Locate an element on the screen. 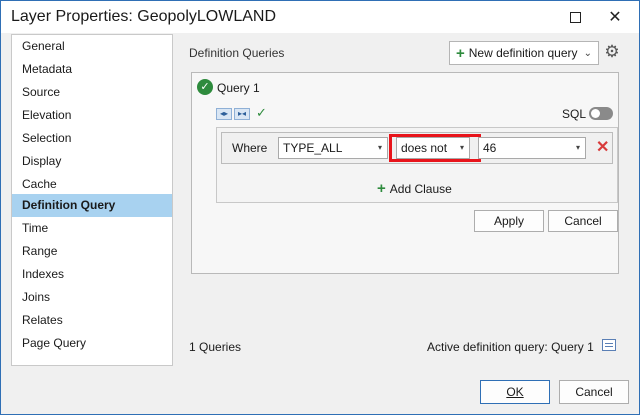 Image resolution: width=640 pixels, height=415 pixels. sidebar-item-definition-query: Definition Query is located at coordinates (92, 205).